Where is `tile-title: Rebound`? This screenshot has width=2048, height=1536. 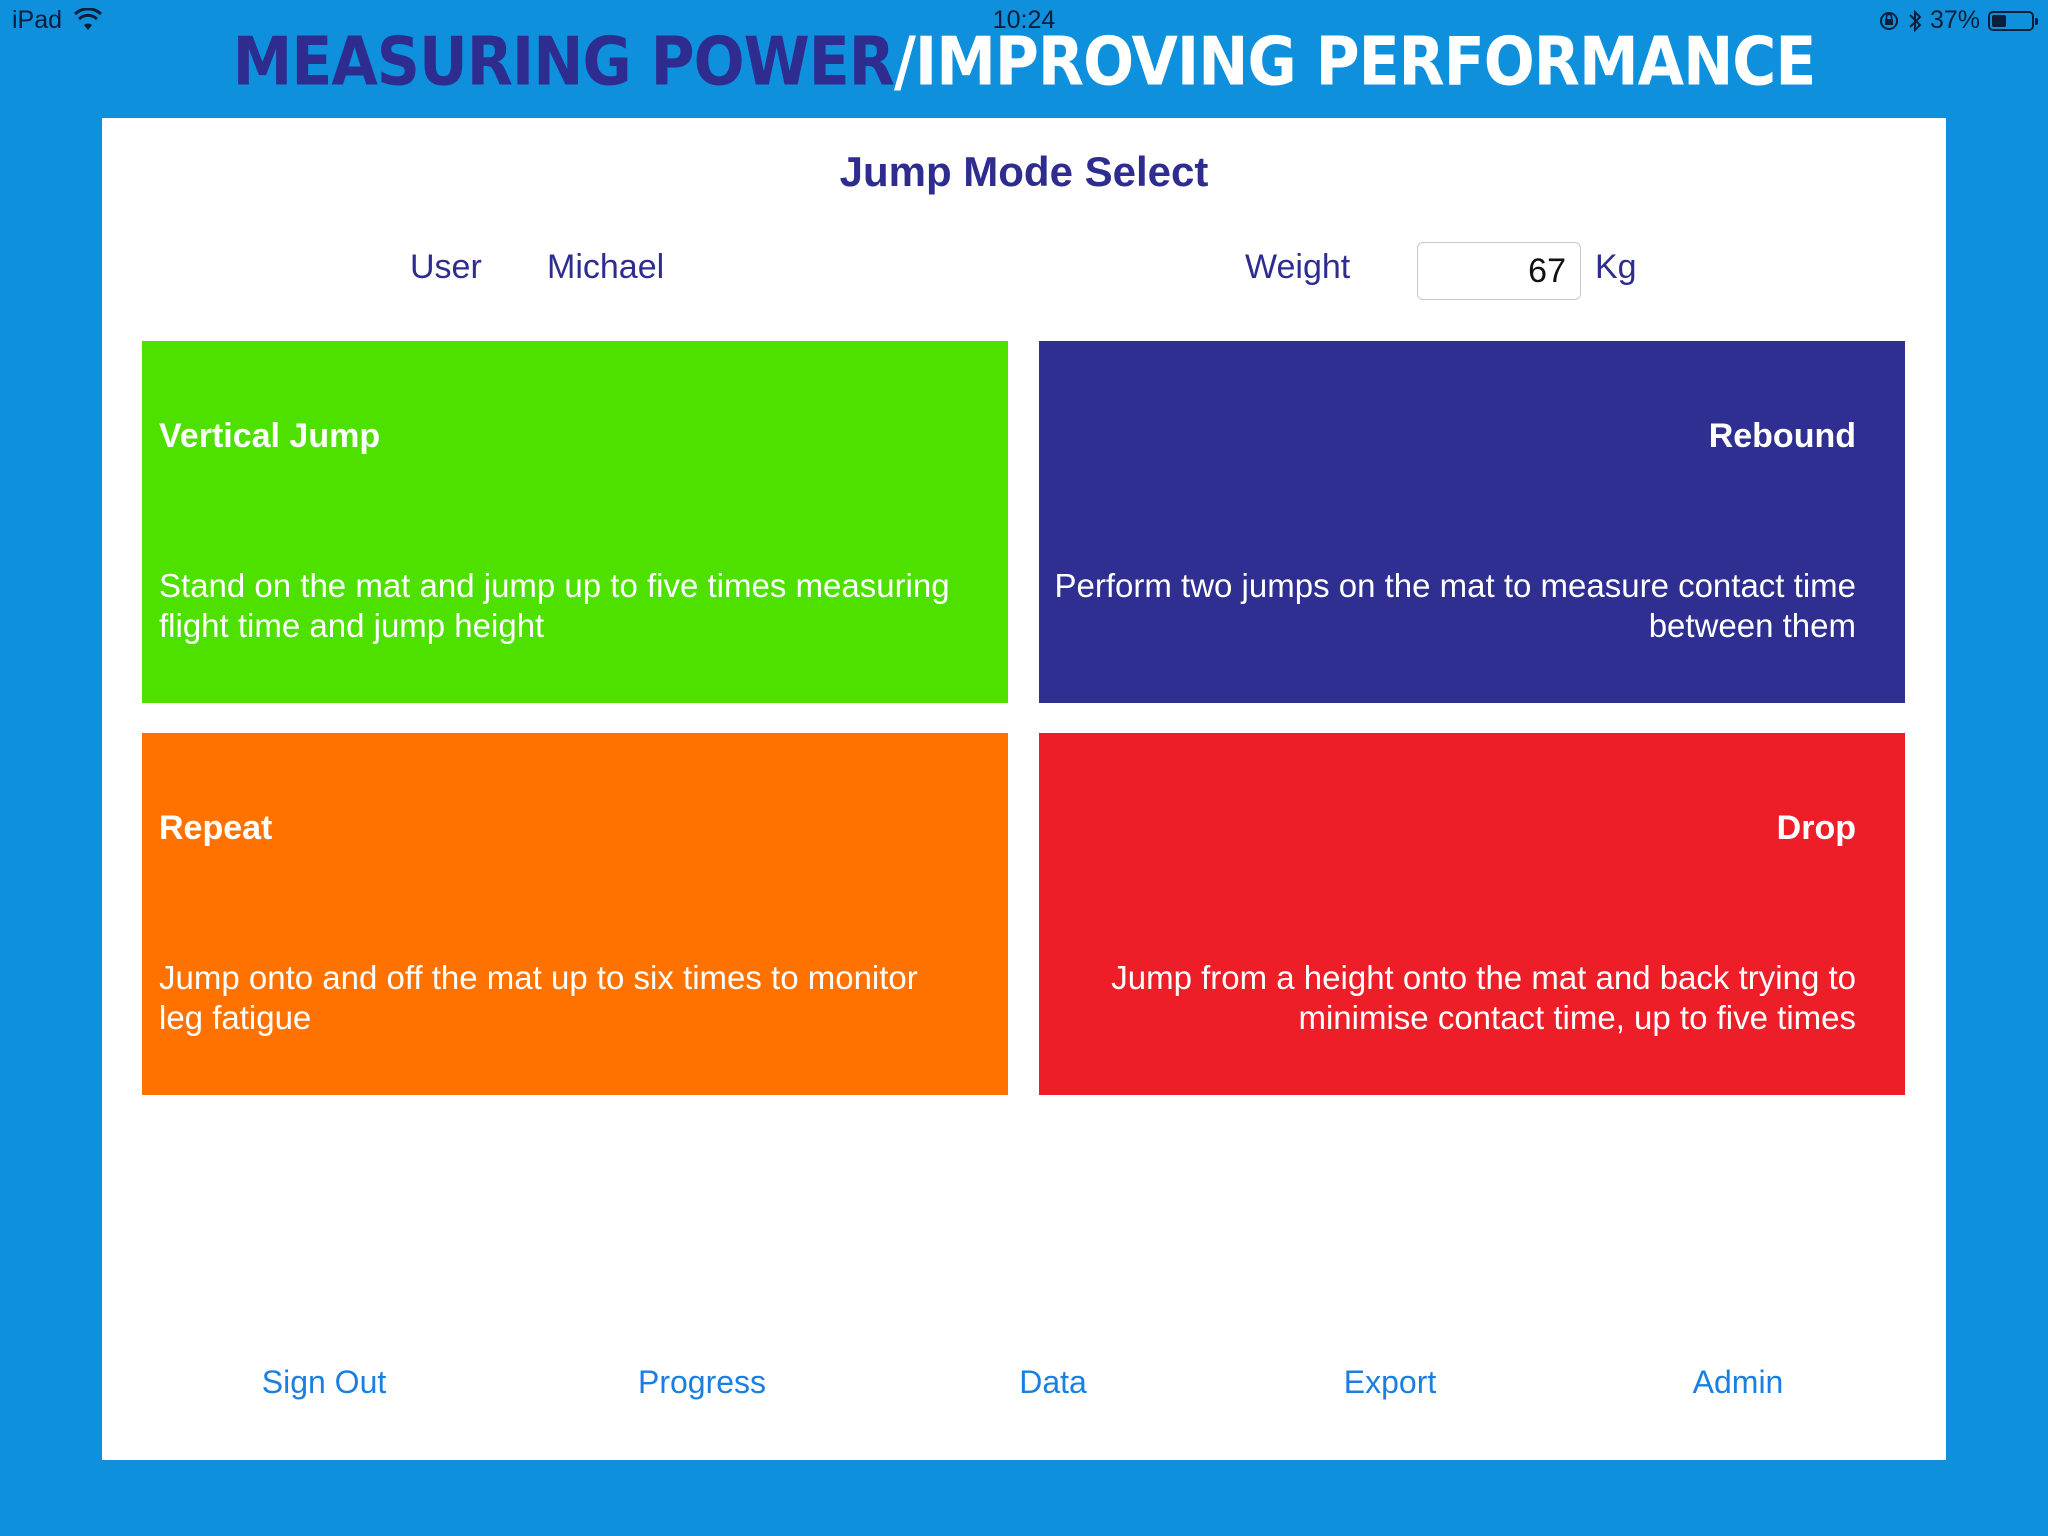
tile-title: Rebound is located at coordinates (1782, 436).